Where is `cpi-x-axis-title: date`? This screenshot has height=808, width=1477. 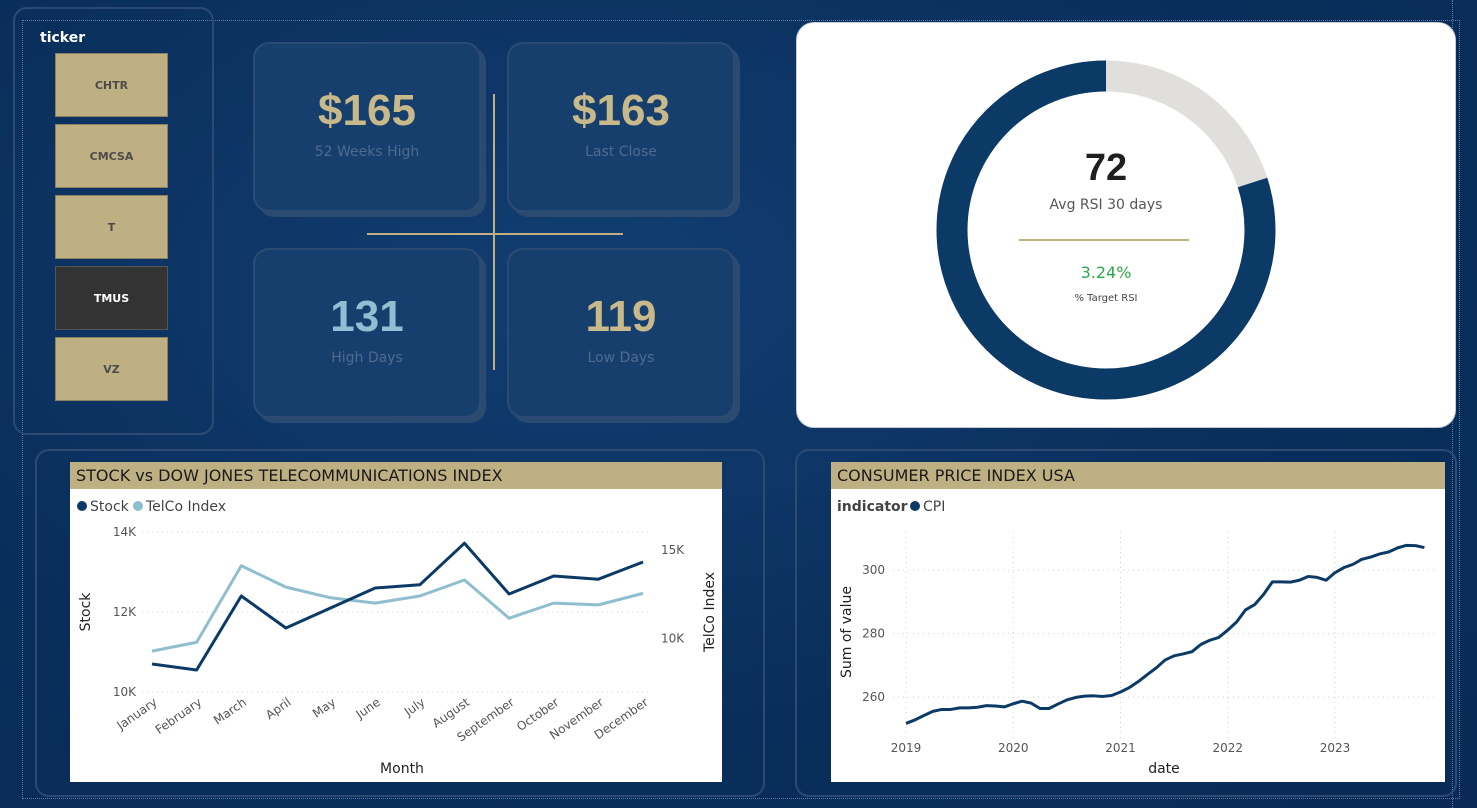
cpi-x-axis-title: date is located at coordinates (1164, 769).